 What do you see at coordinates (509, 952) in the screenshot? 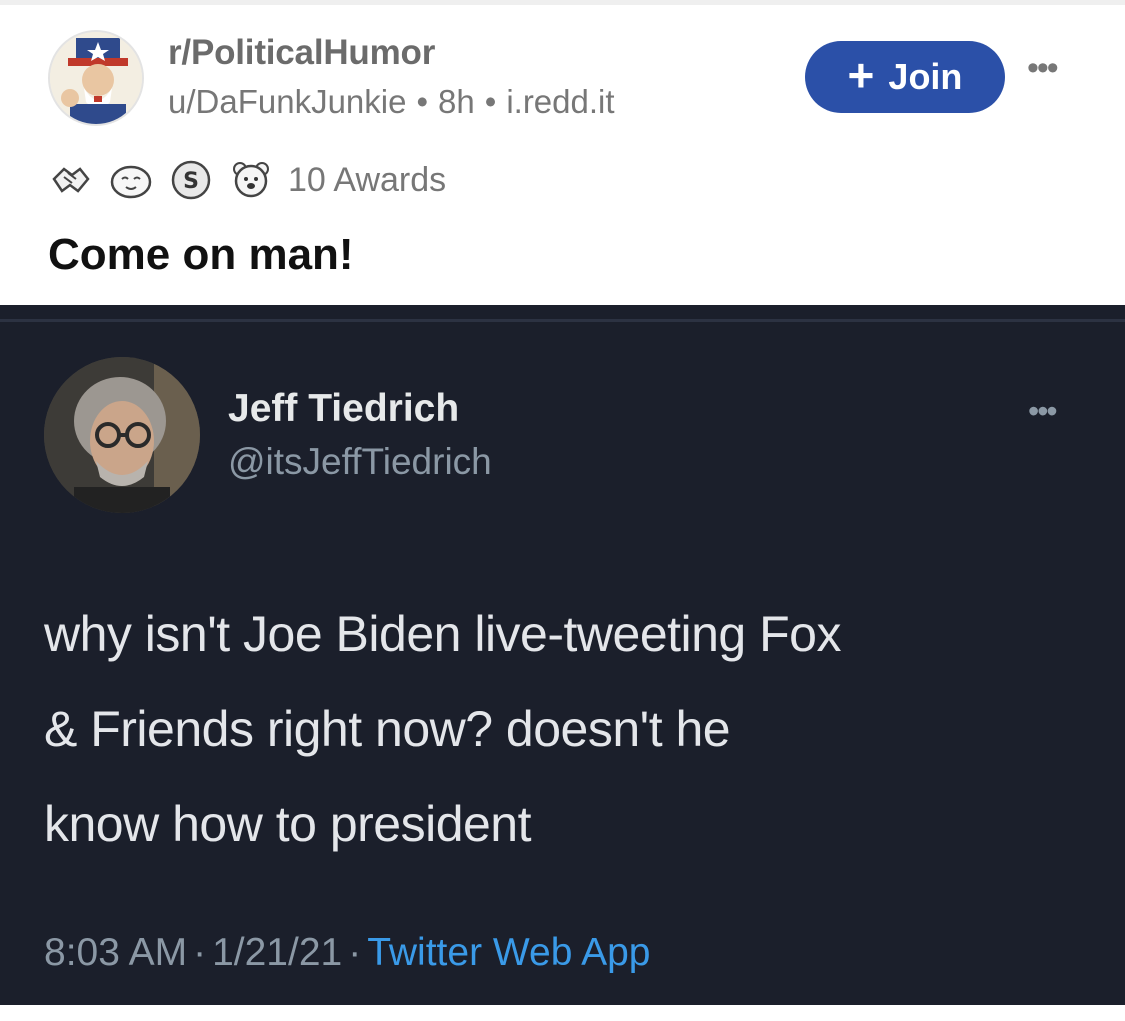
I see `tweet-app: Twitter Web App` at bounding box center [509, 952].